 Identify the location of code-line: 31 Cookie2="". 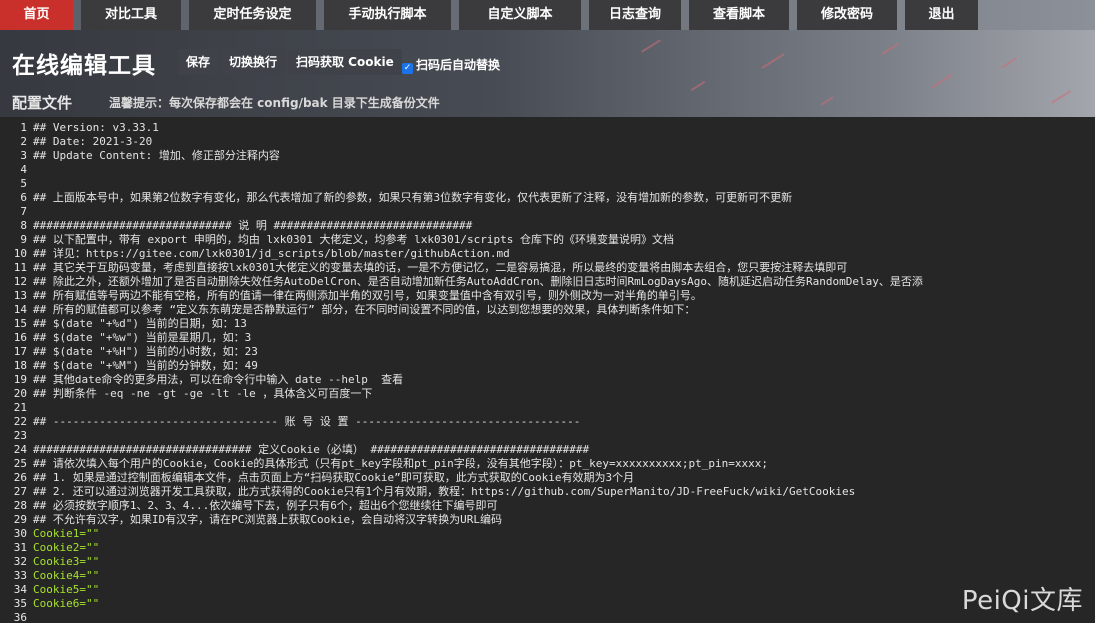
(547, 548).